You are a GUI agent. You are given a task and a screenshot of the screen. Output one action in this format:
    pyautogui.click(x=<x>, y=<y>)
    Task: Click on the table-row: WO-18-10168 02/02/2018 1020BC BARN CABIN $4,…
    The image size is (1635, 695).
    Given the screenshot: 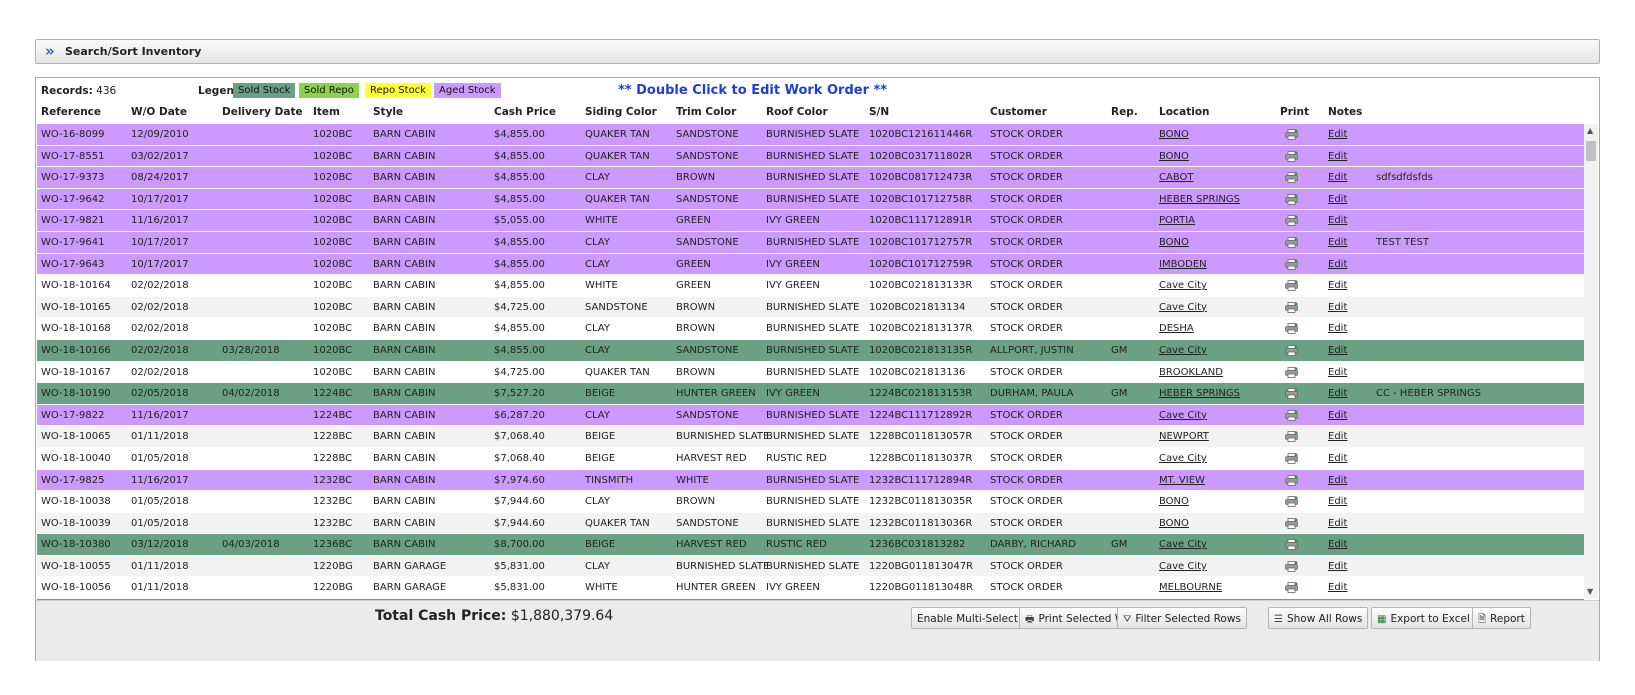 What is the action you would take?
    pyautogui.click(x=810, y=329)
    